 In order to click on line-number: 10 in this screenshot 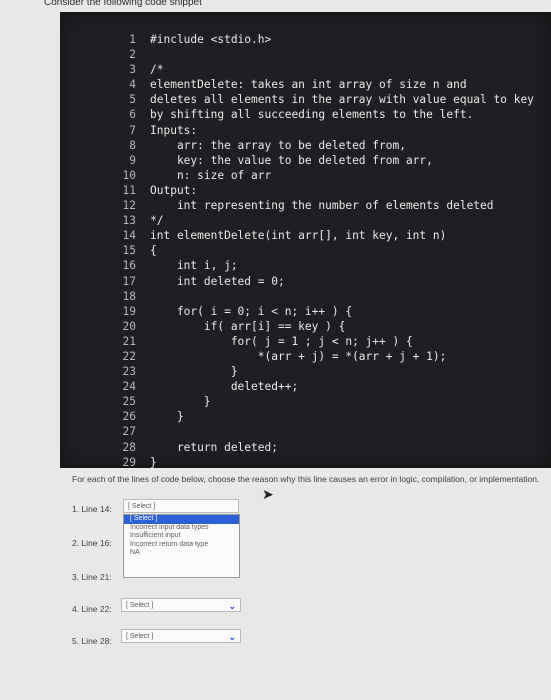, I will do `click(129, 175)`.